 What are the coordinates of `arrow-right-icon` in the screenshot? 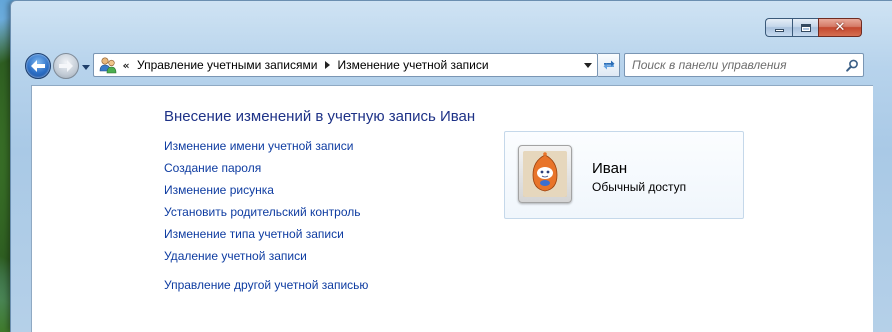 It's located at (66, 66).